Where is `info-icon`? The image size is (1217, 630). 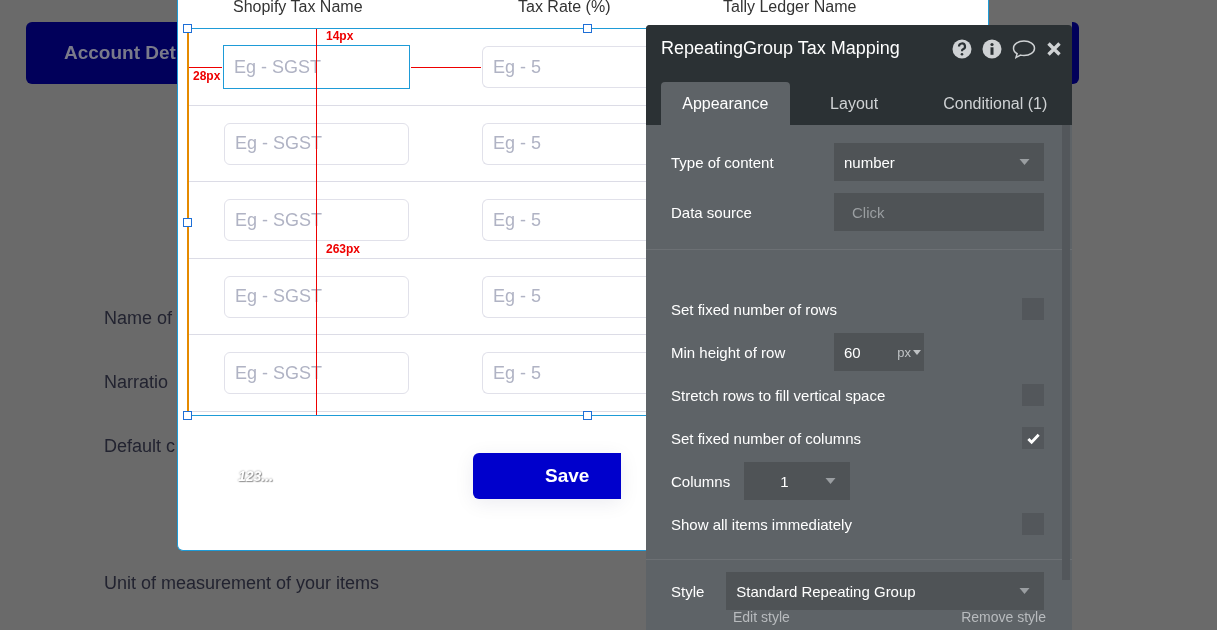 info-icon is located at coordinates (992, 48).